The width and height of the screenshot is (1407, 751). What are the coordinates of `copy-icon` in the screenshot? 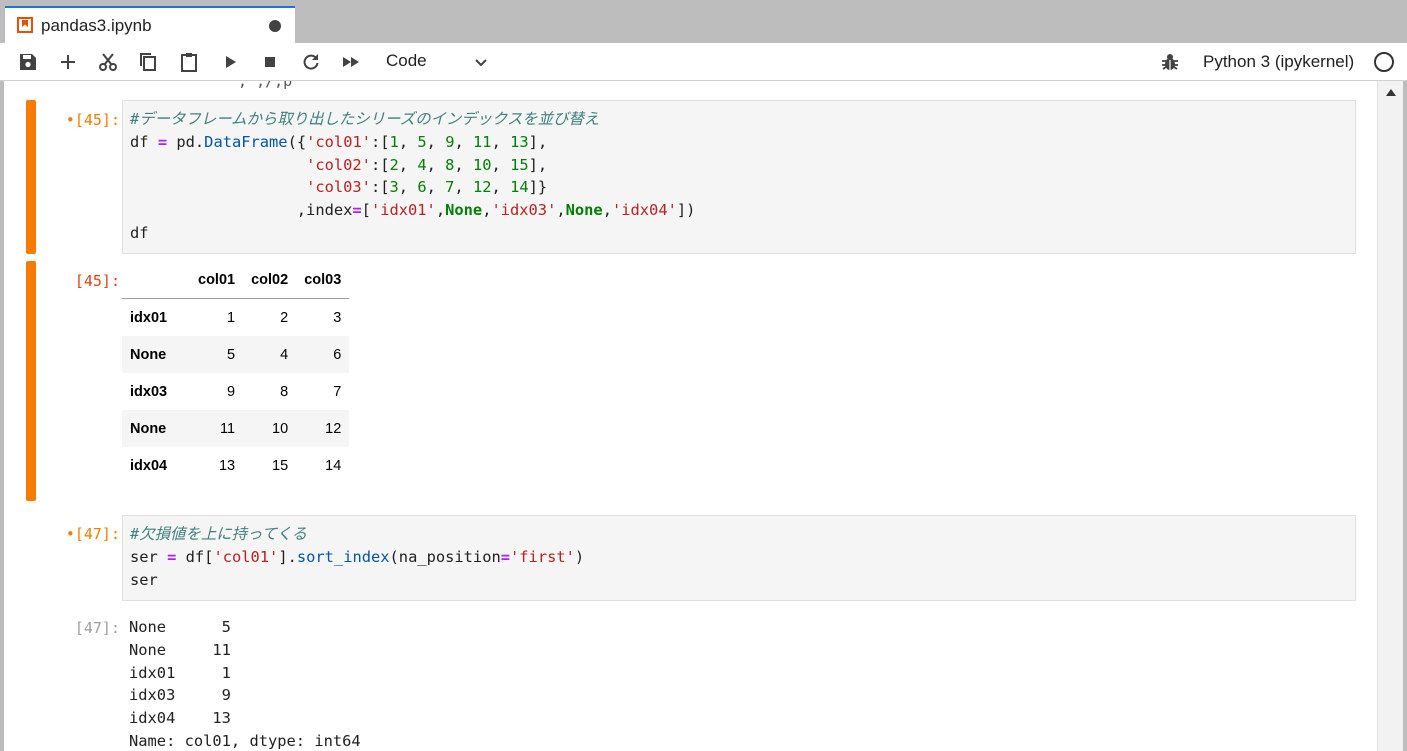 It's located at (148, 62).